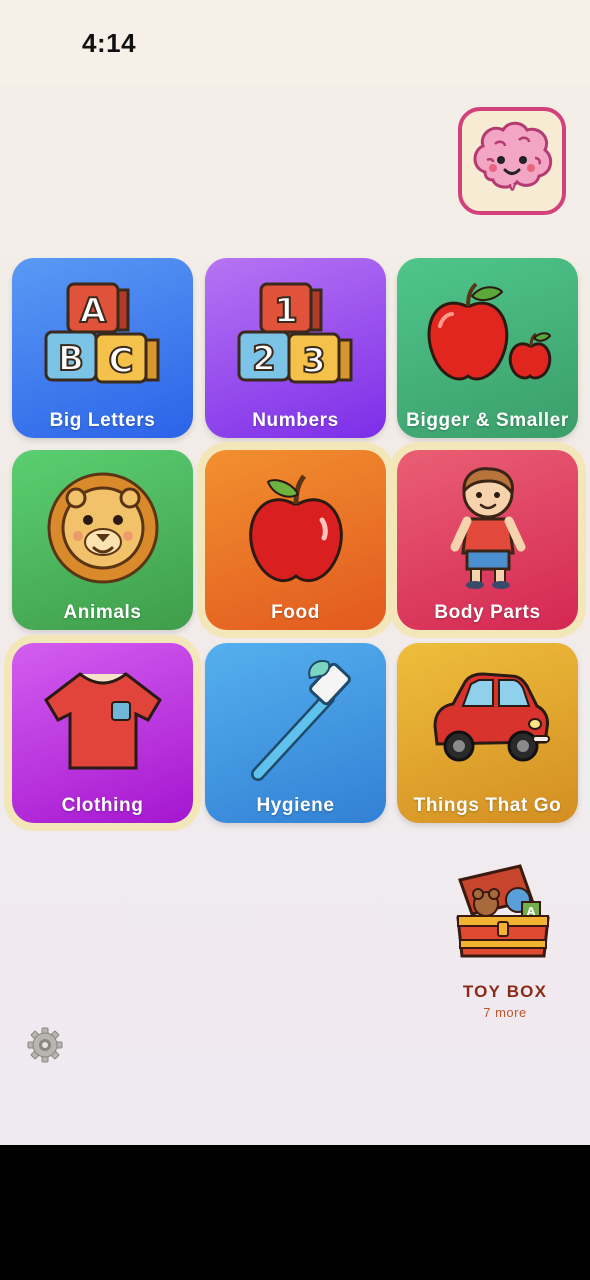  Describe the element at coordinates (295, 612) in the screenshot. I see `category-label: Food` at that location.